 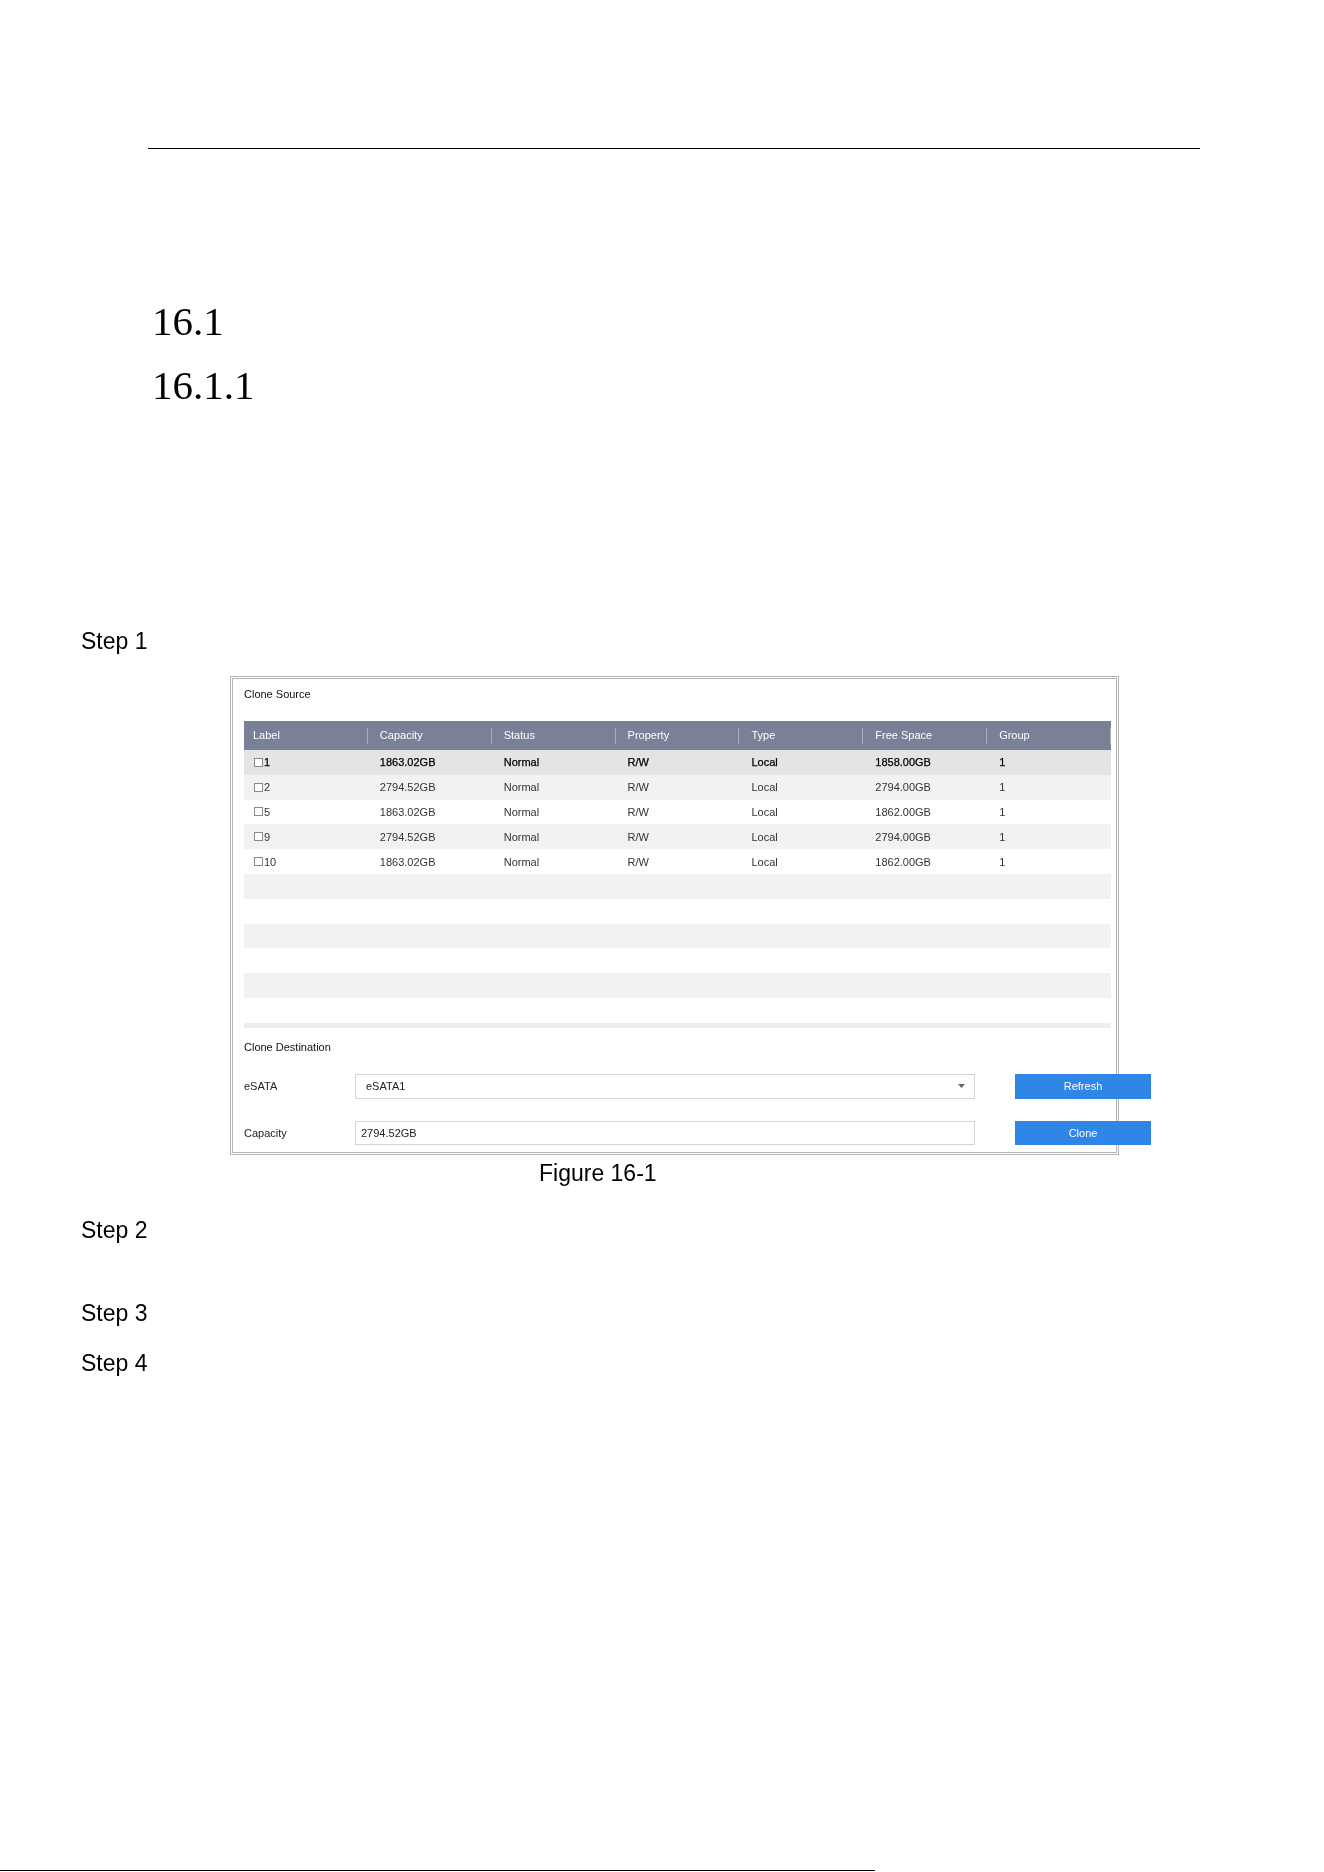 I want to click on step-label: Step 3, so click(x=114, y=1313).